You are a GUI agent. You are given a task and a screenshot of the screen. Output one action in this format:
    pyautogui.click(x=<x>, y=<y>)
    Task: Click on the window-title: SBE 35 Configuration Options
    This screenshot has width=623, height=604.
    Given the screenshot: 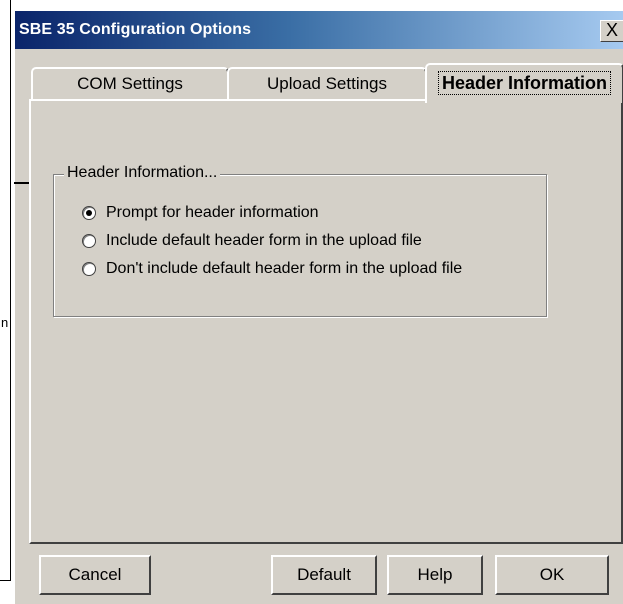 What is the action you would take?
    pyautogui.click(x=135, y=29)
    